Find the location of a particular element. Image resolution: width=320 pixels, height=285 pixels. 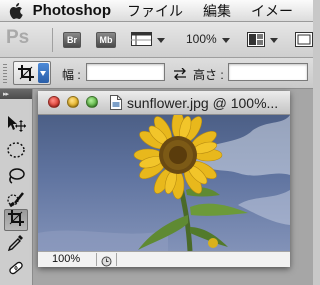

options-grip is located at coordinates (5, 74).